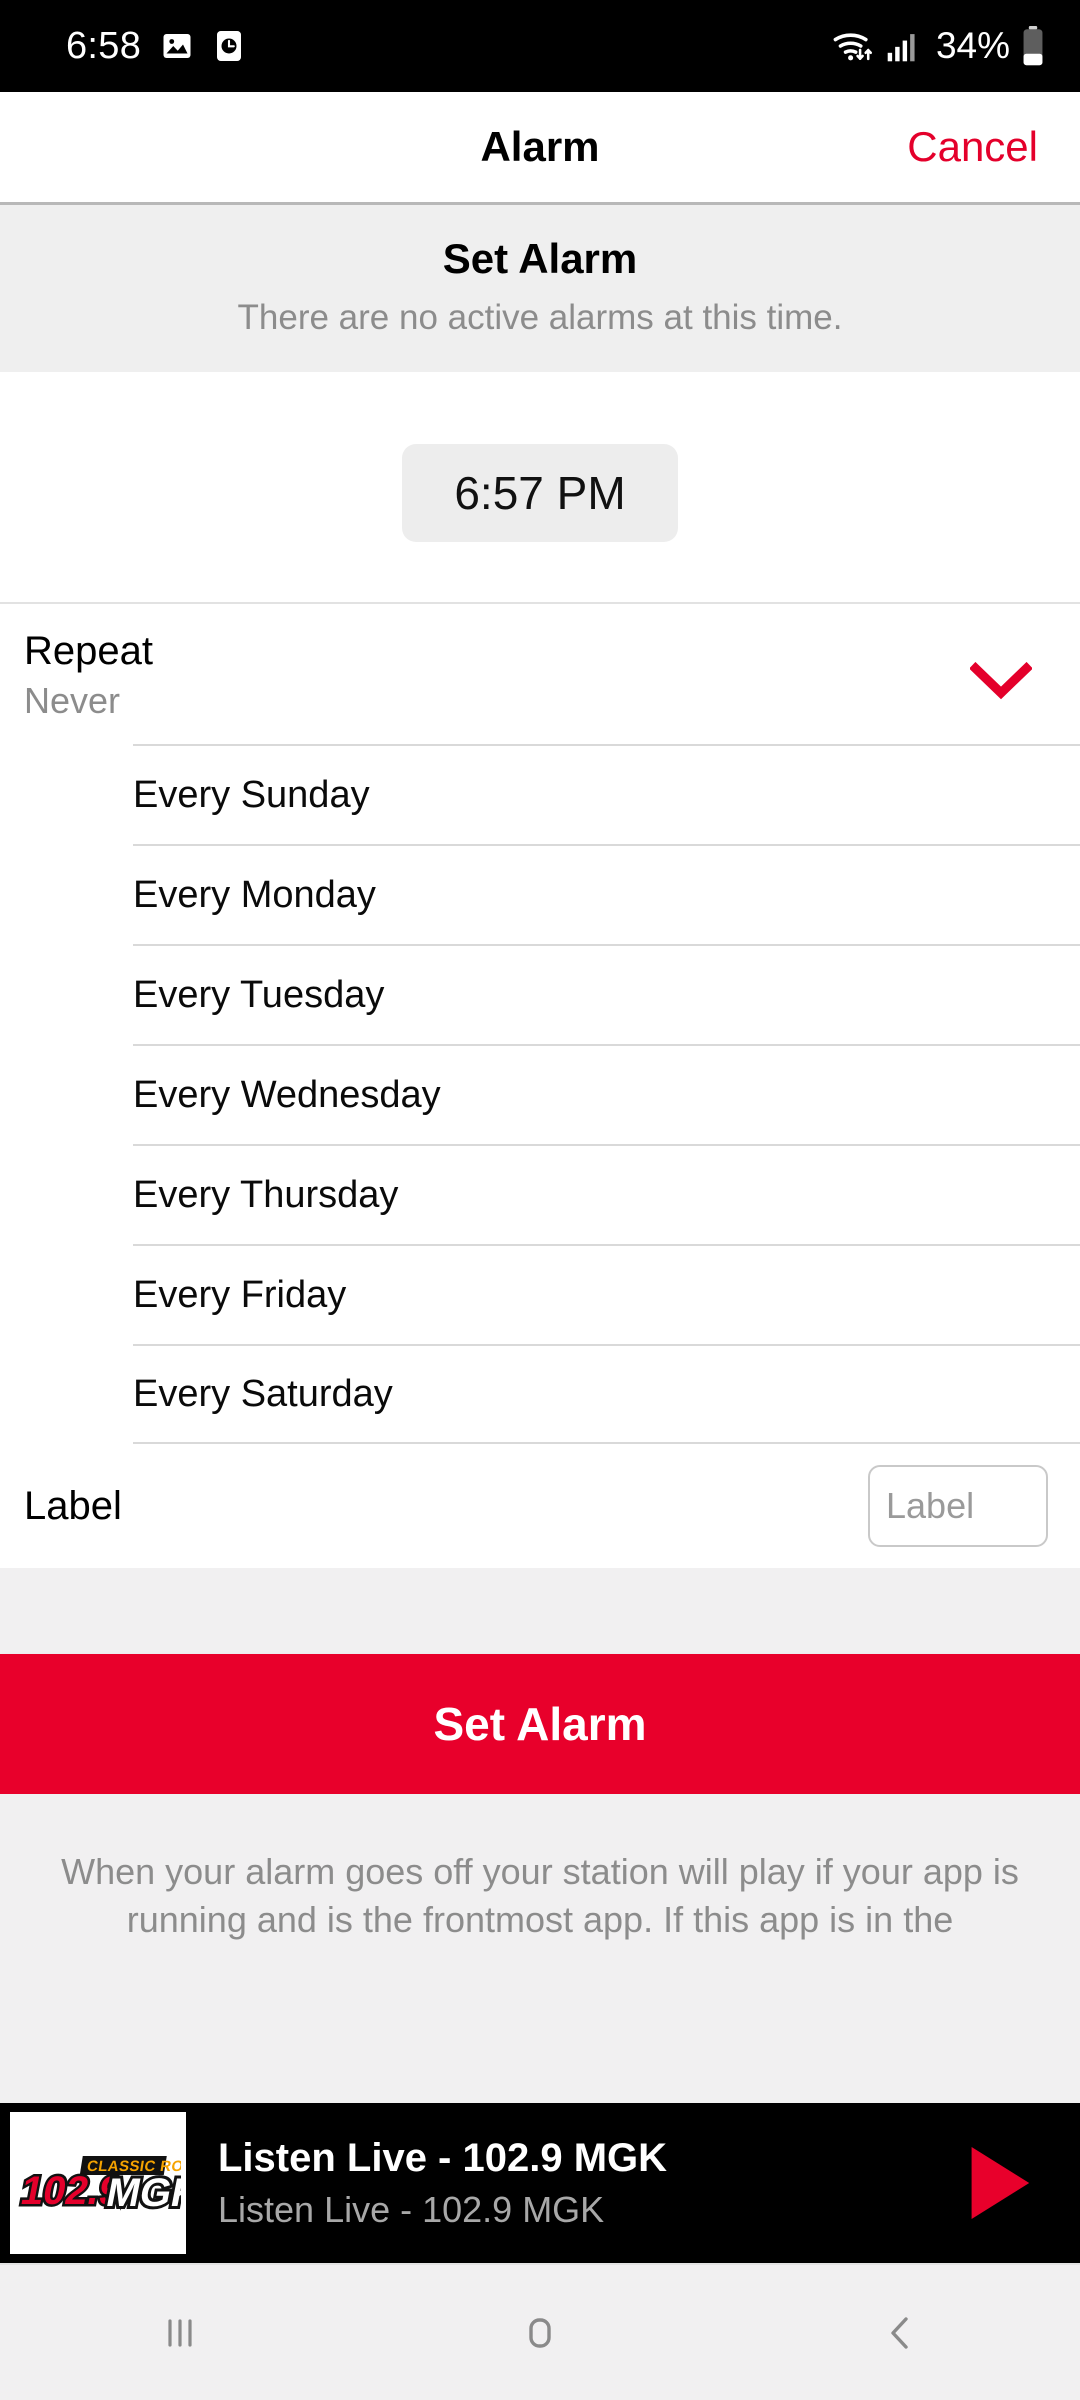 The width and height of the screenshot is (1080, 2400). I want to click on time-picker-button: 6:57 PM, so click(540, 493).